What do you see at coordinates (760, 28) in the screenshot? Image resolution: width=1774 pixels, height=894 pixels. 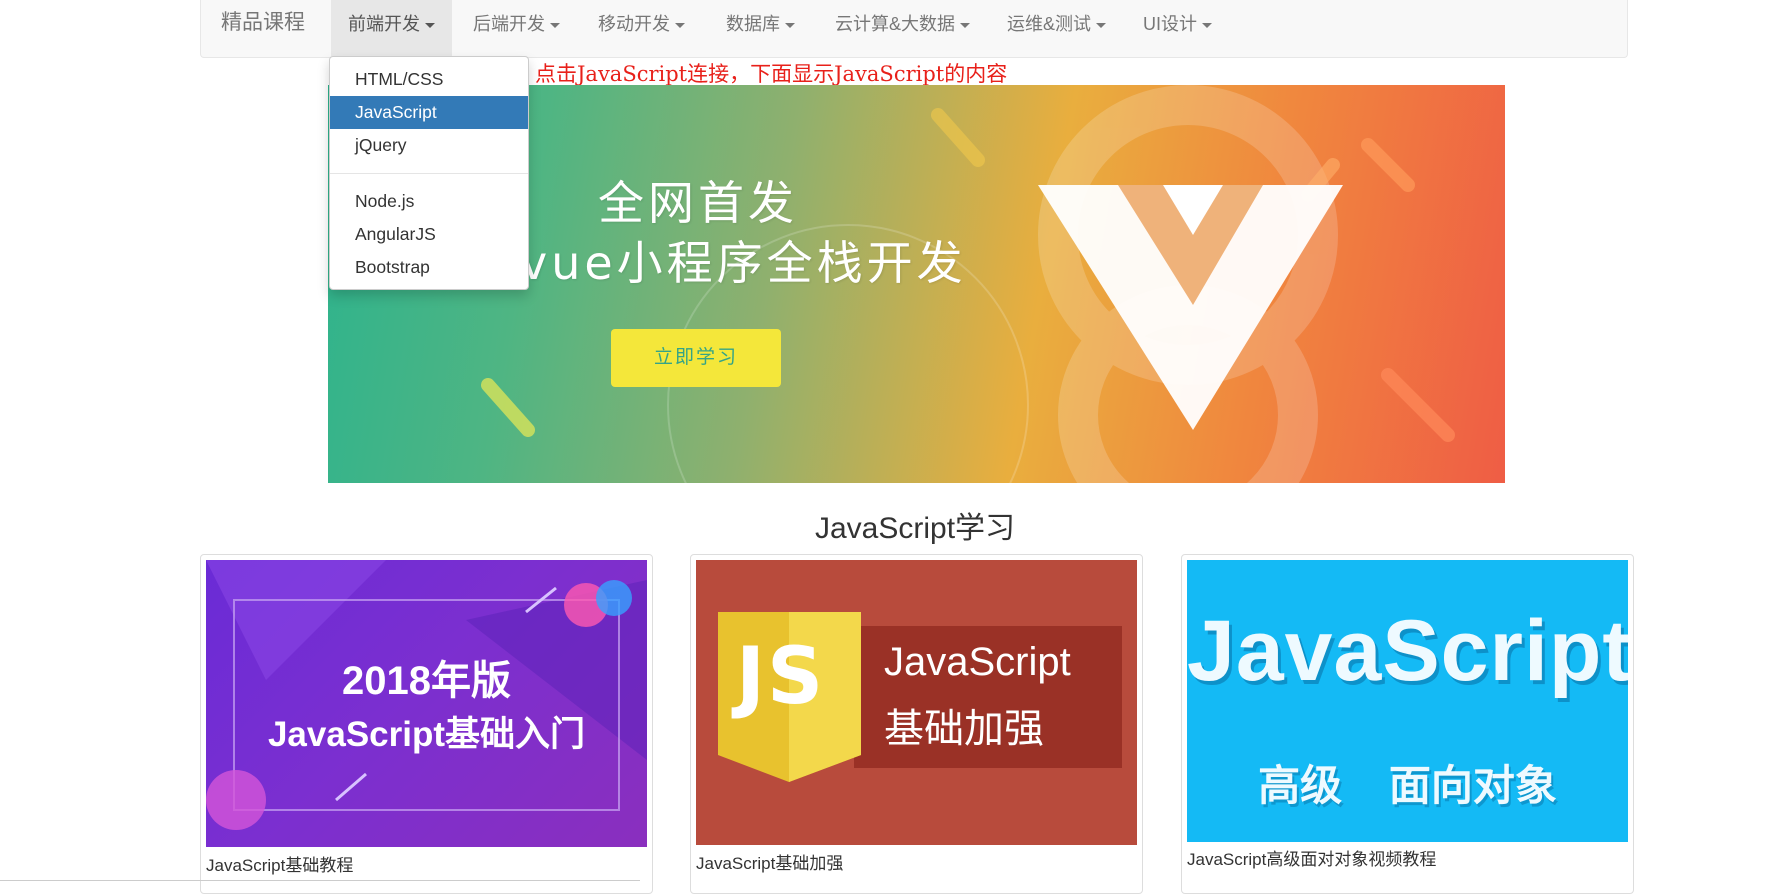 I see `nav-item-database: 数据库` at bounding box center [760, 28].